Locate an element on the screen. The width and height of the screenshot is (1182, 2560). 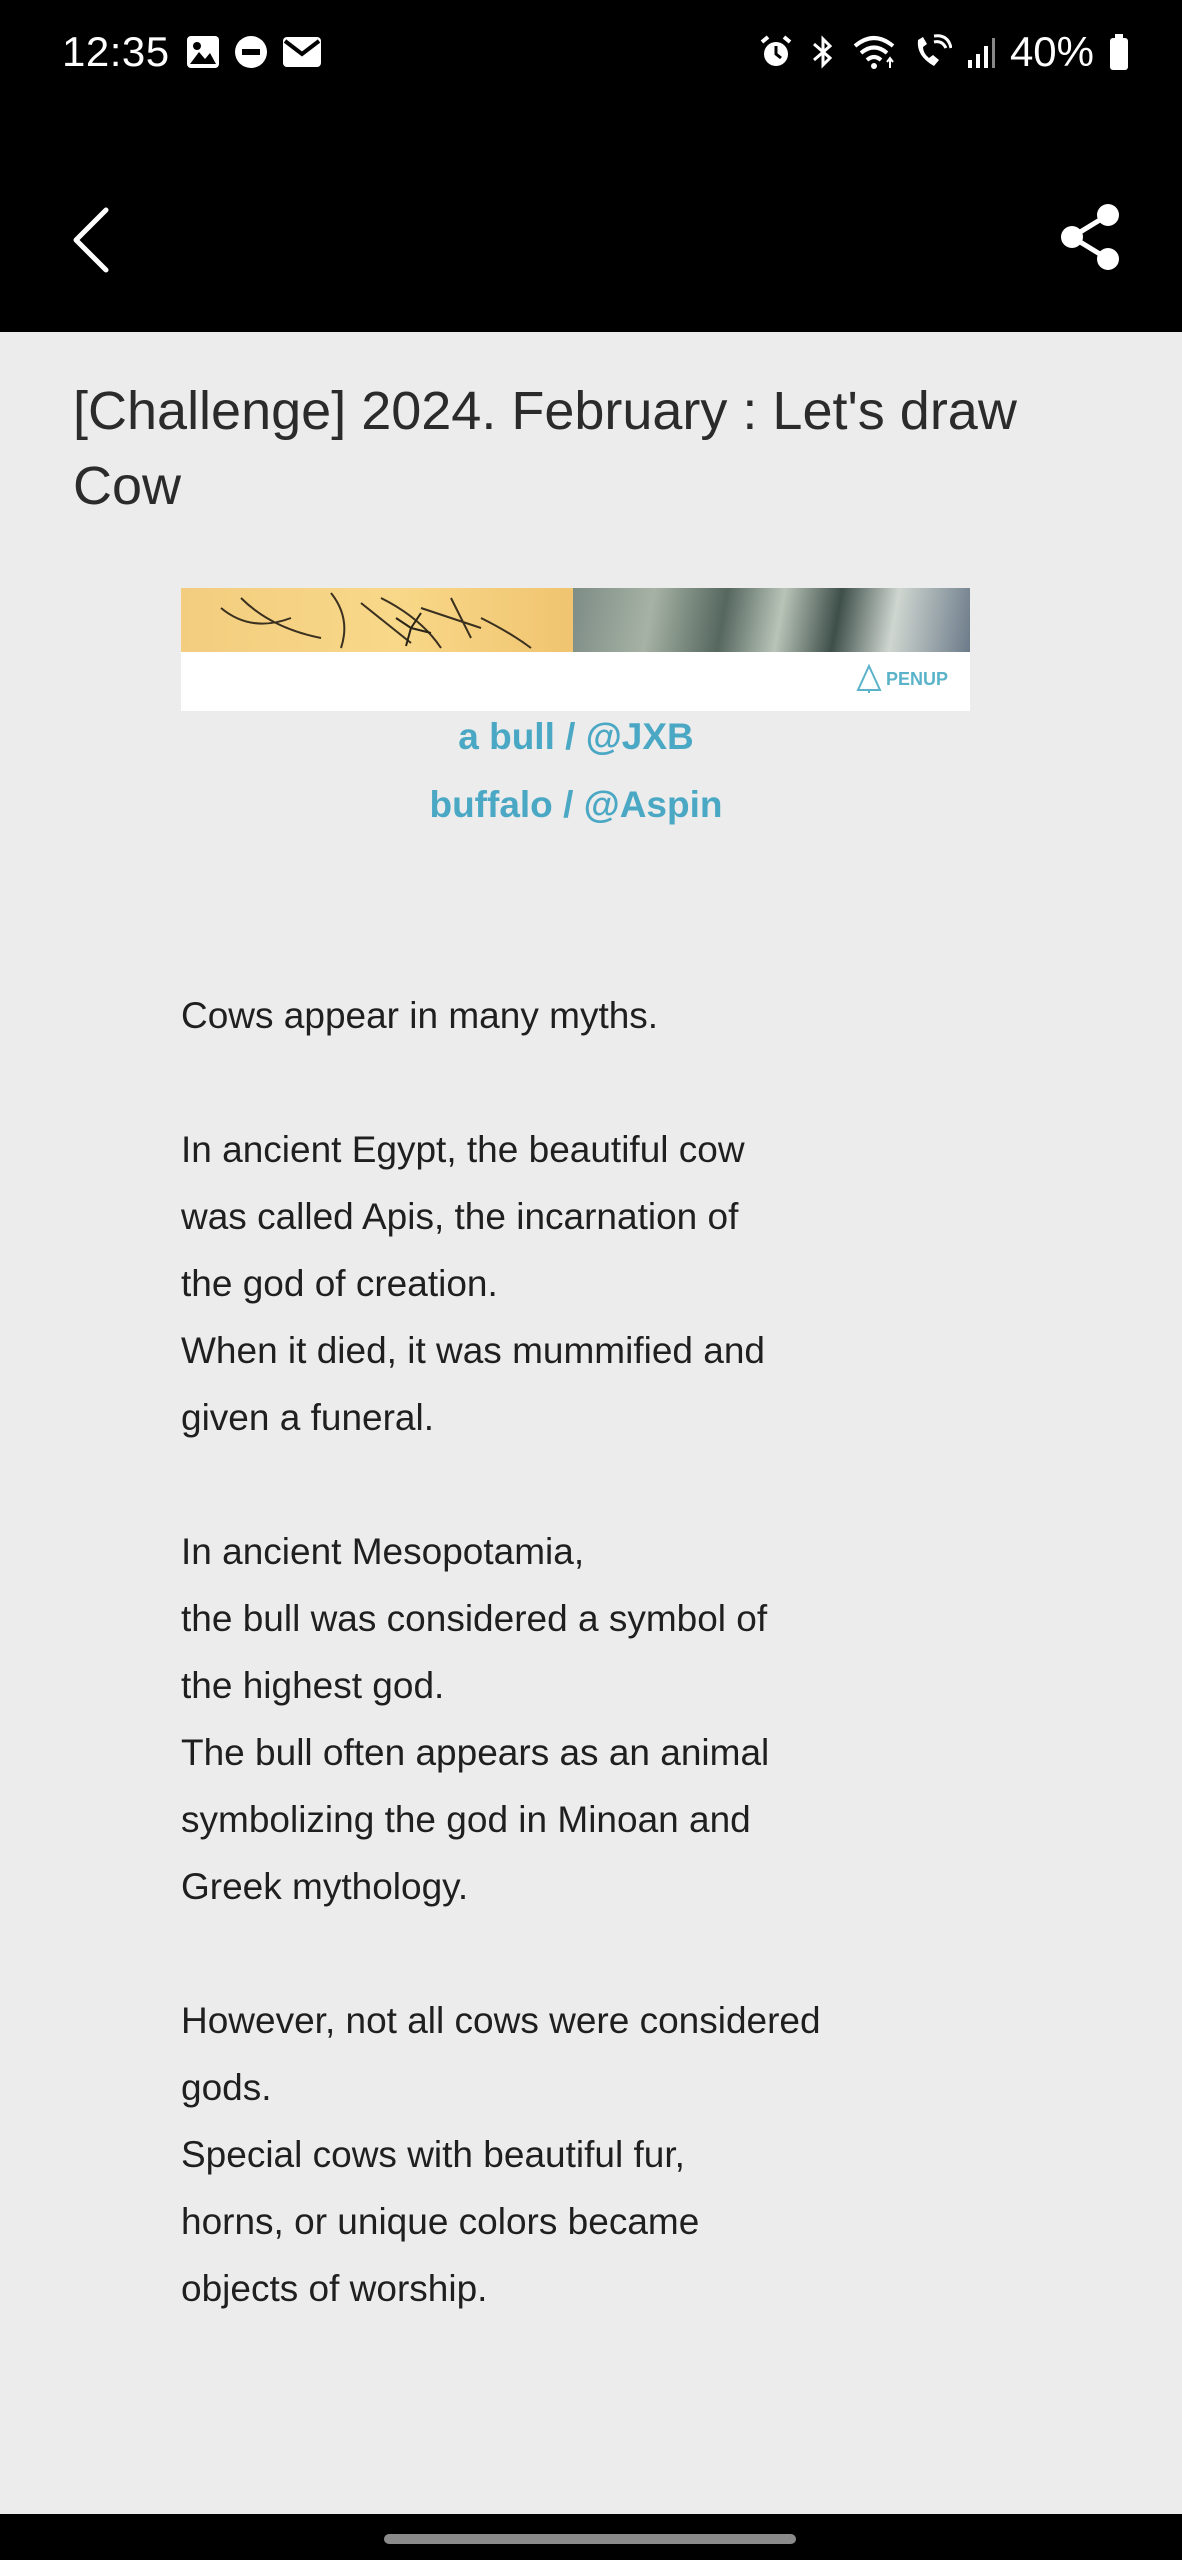
battery-percent: 40% is located at coordinates (1051, 51).